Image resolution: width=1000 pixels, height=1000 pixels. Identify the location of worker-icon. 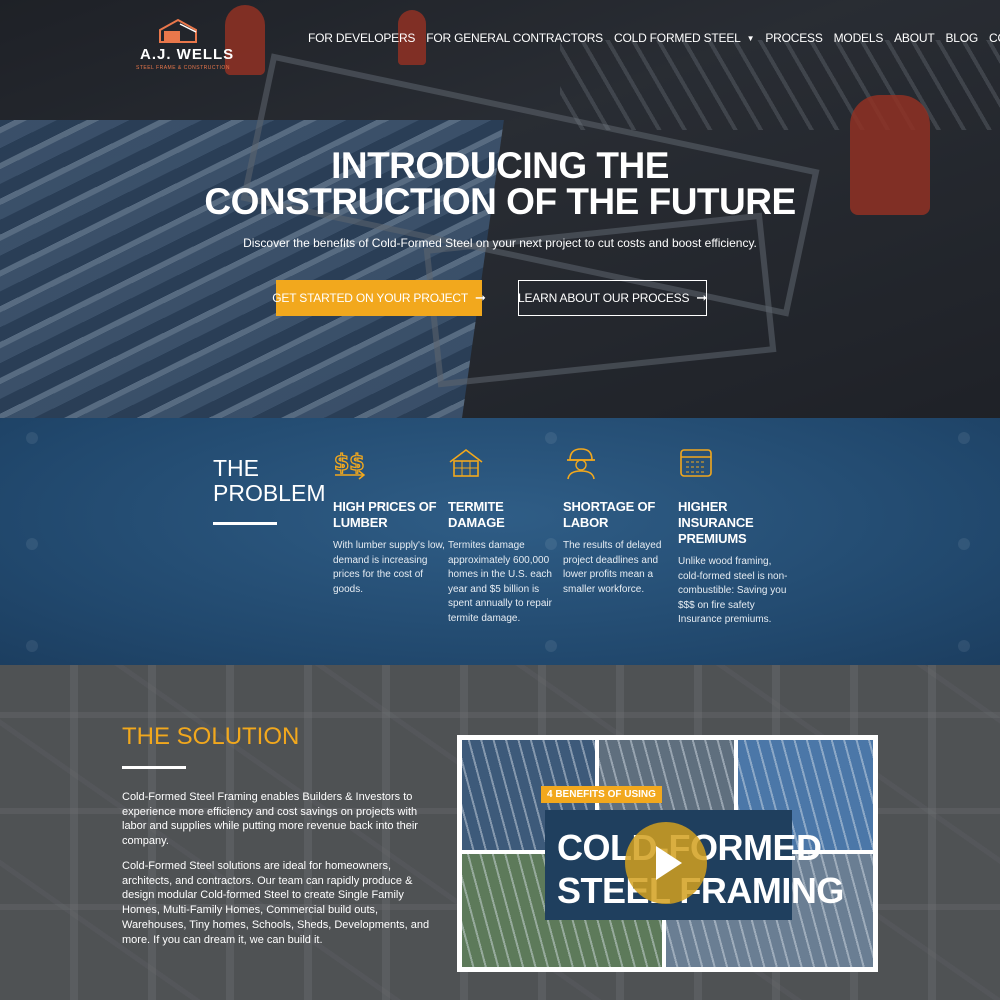
(581, 464).